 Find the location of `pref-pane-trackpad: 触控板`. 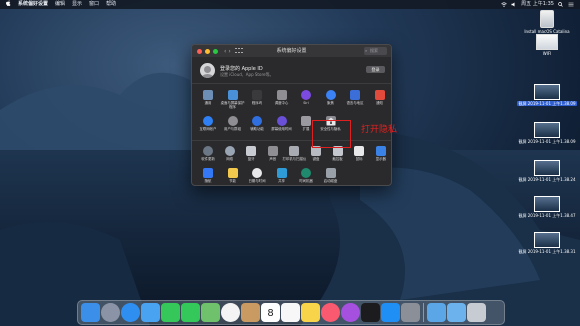

pref-pane-trackpad: 触控板 is located at coordinates (338, 153).